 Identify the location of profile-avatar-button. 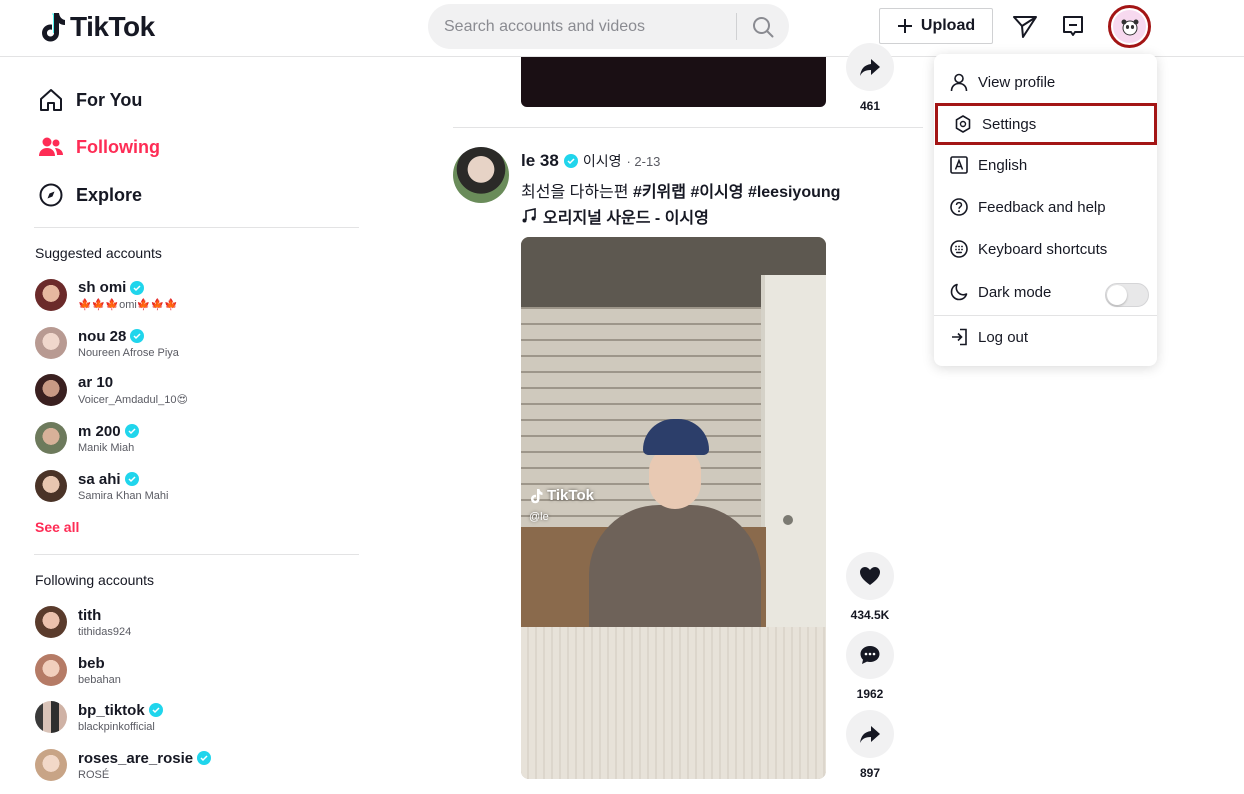
(1129, 26).